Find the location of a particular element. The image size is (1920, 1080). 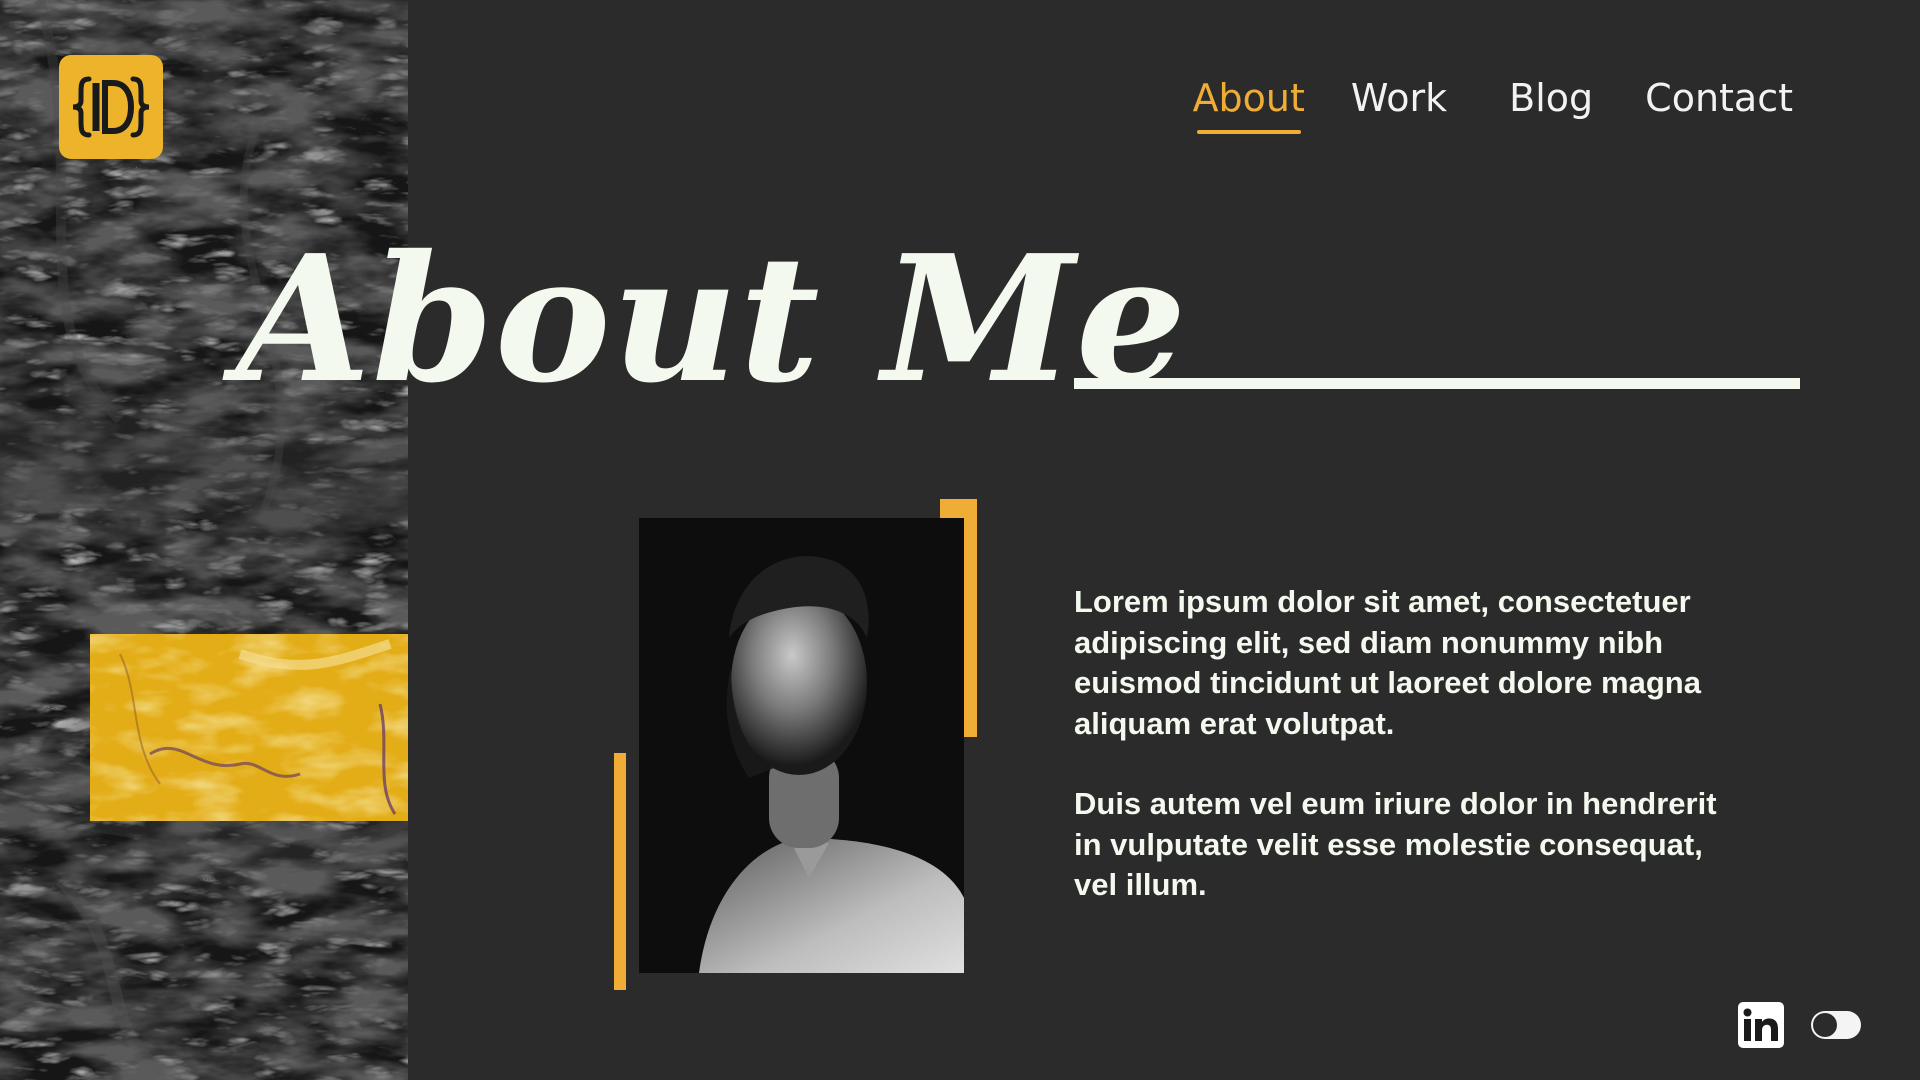

nav-item-about: About is located at coordinates (1249, 102).